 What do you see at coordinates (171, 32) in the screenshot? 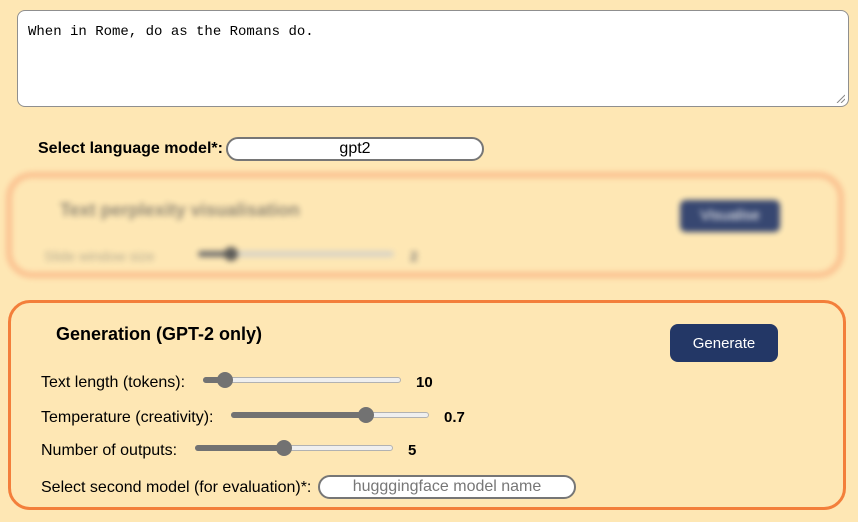
I see `prompt-text: When in Rome, do as the Romans do.` at bounding box center [171, 32].